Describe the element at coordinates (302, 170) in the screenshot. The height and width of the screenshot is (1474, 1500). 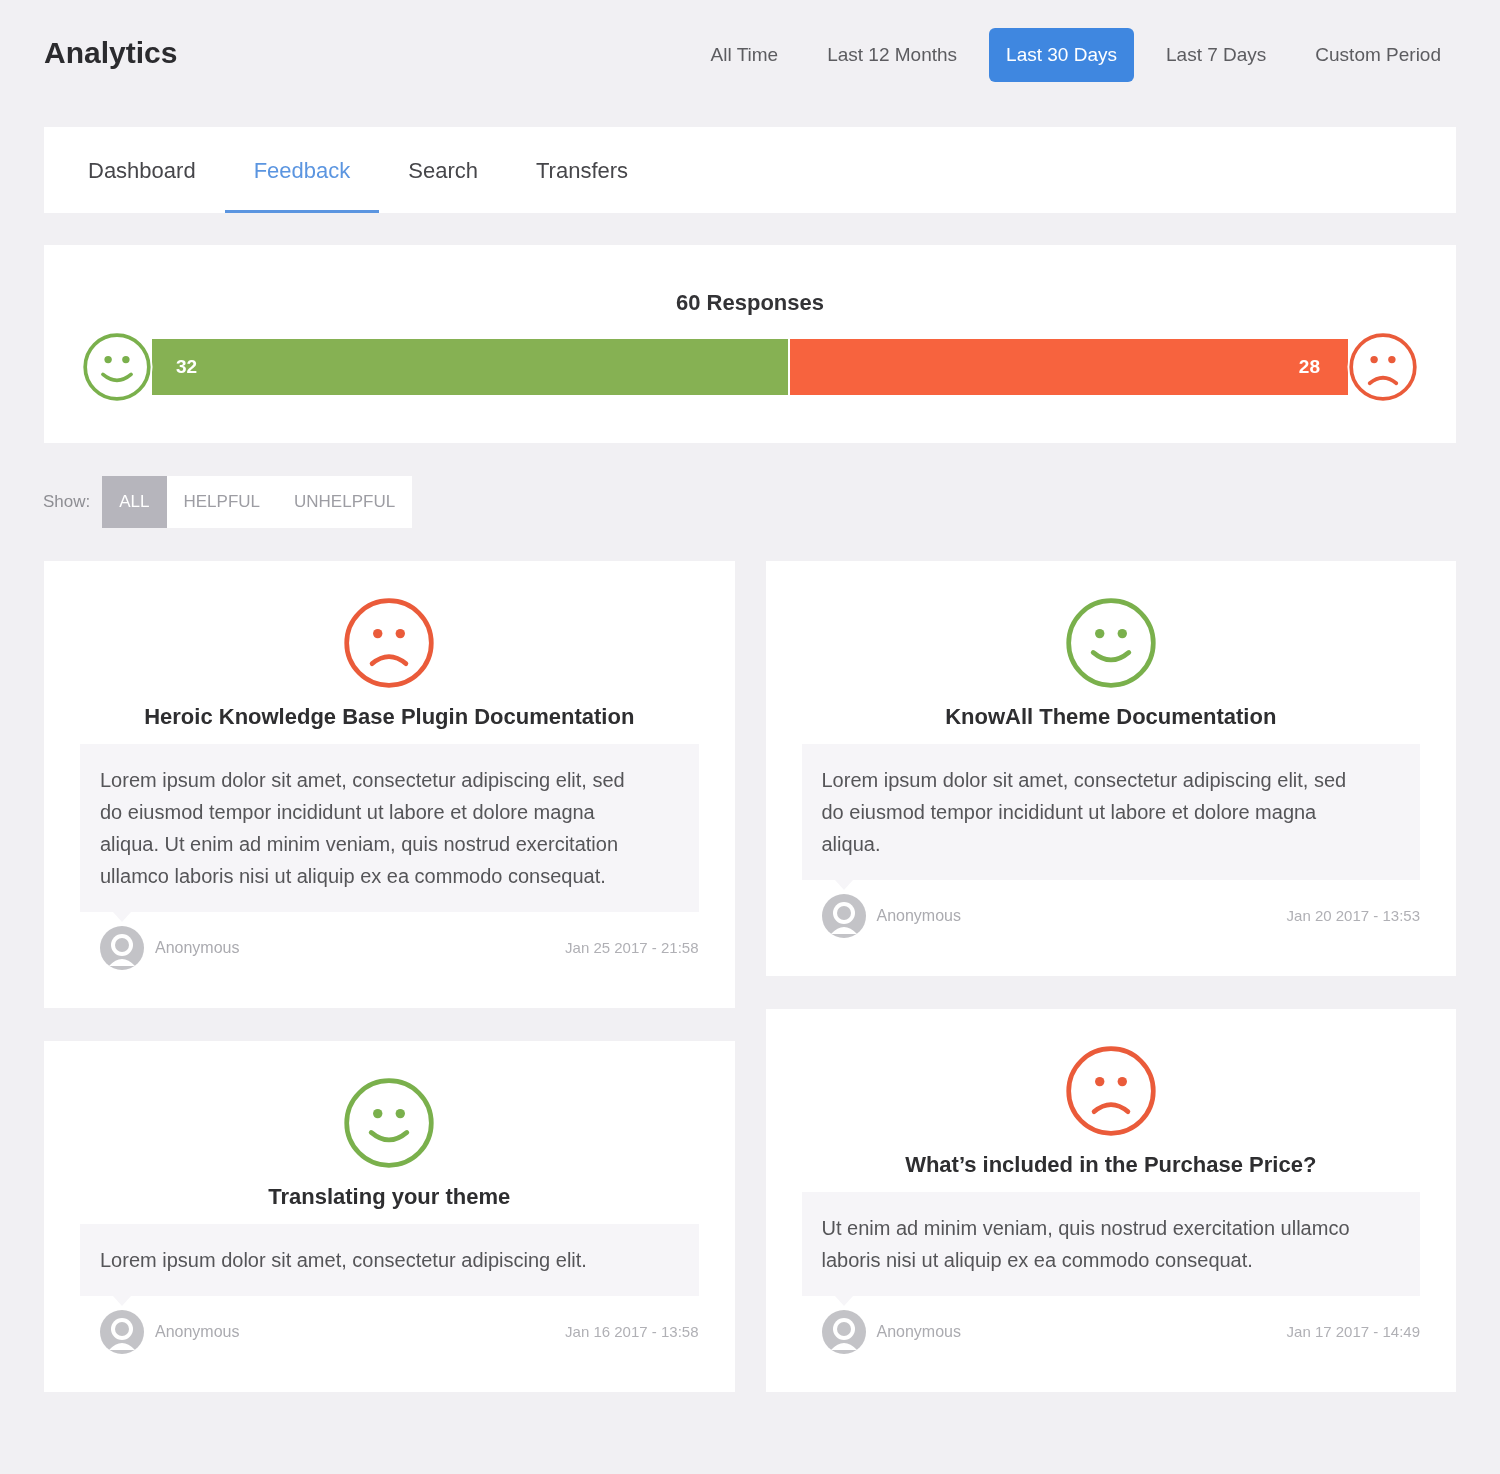
I see `tab: Feedback` at that location.